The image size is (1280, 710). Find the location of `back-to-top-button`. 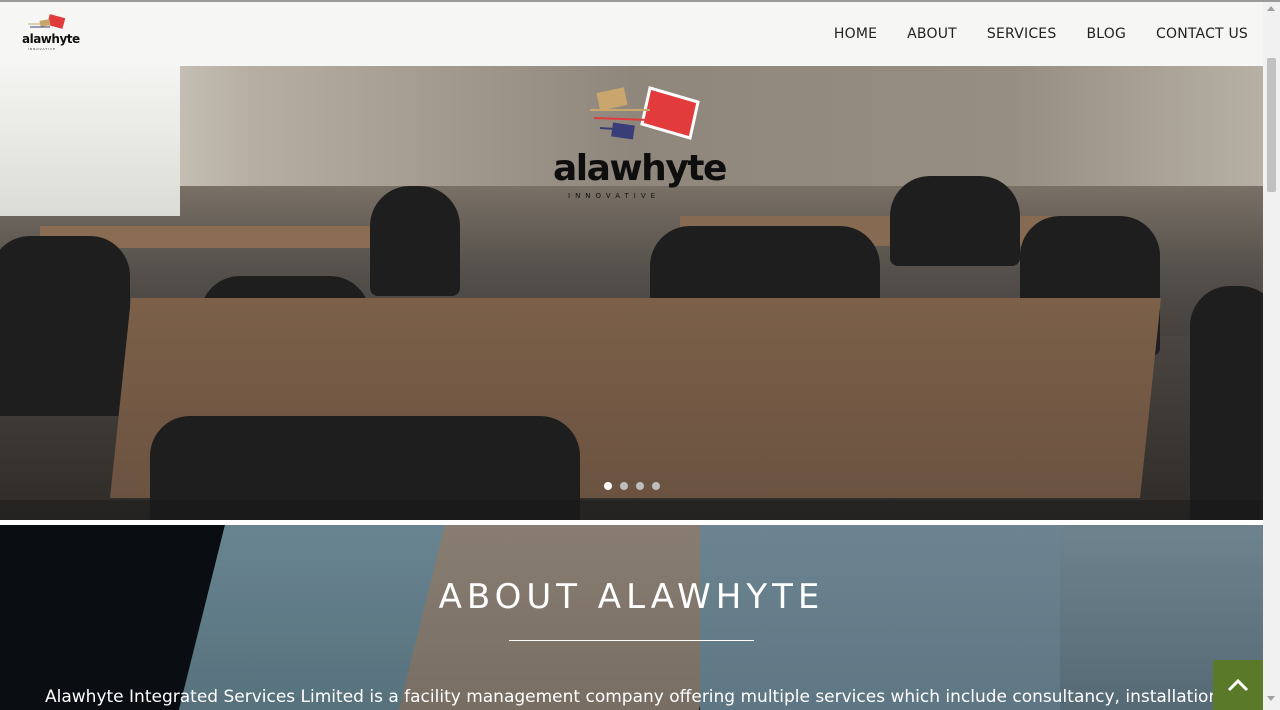

back-to-top-button is located at coordinates (1238, 685).